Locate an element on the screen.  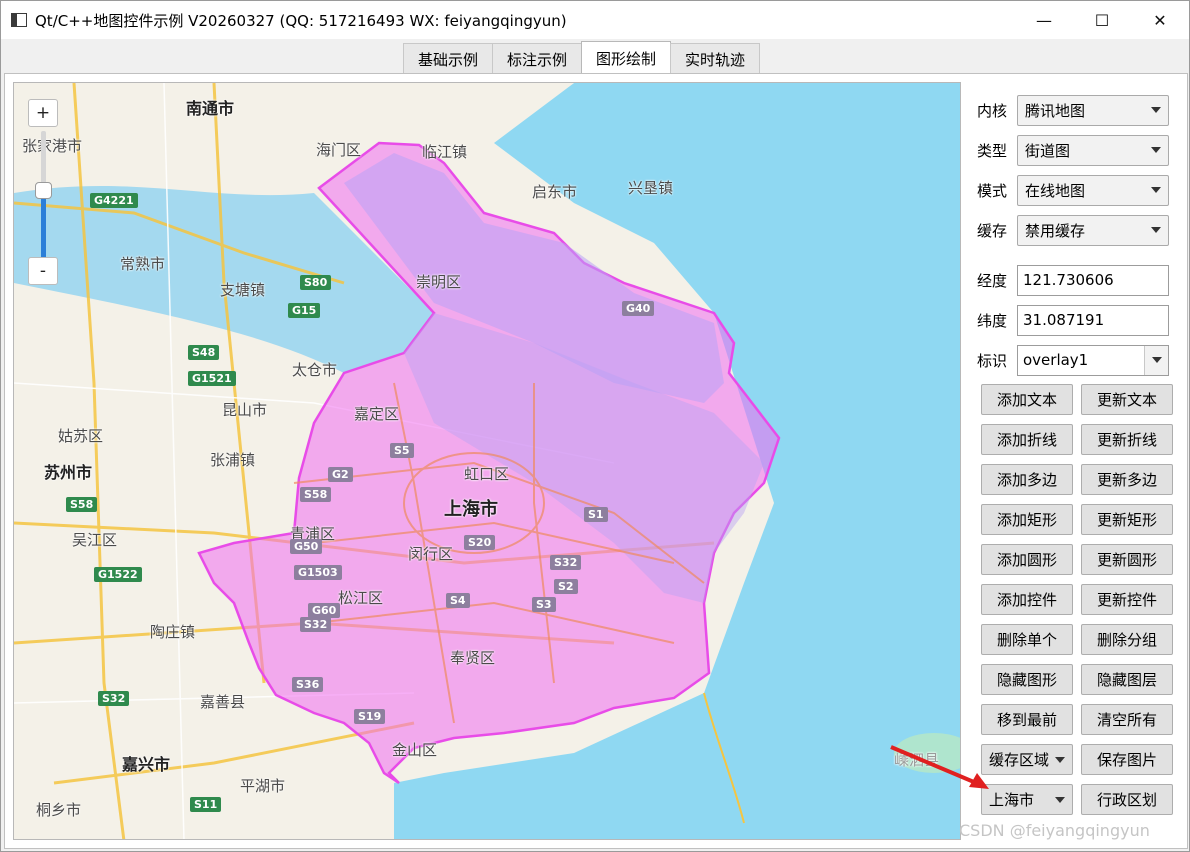
id-combo: overlay1 is located at coordinates (1093, 360).